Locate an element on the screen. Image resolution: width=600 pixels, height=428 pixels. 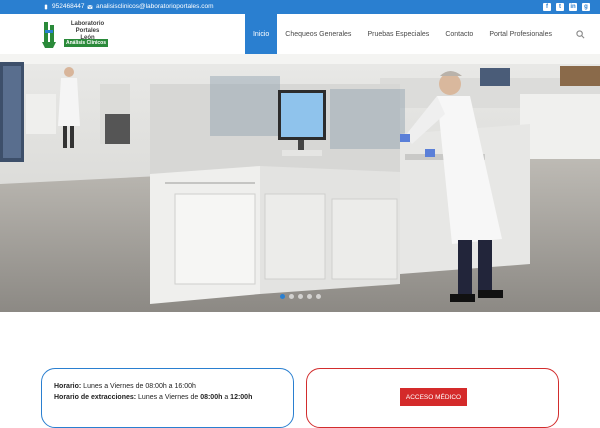
nav-portal-profesionales: Portal Profesionales is located at coordinates (520, 34).